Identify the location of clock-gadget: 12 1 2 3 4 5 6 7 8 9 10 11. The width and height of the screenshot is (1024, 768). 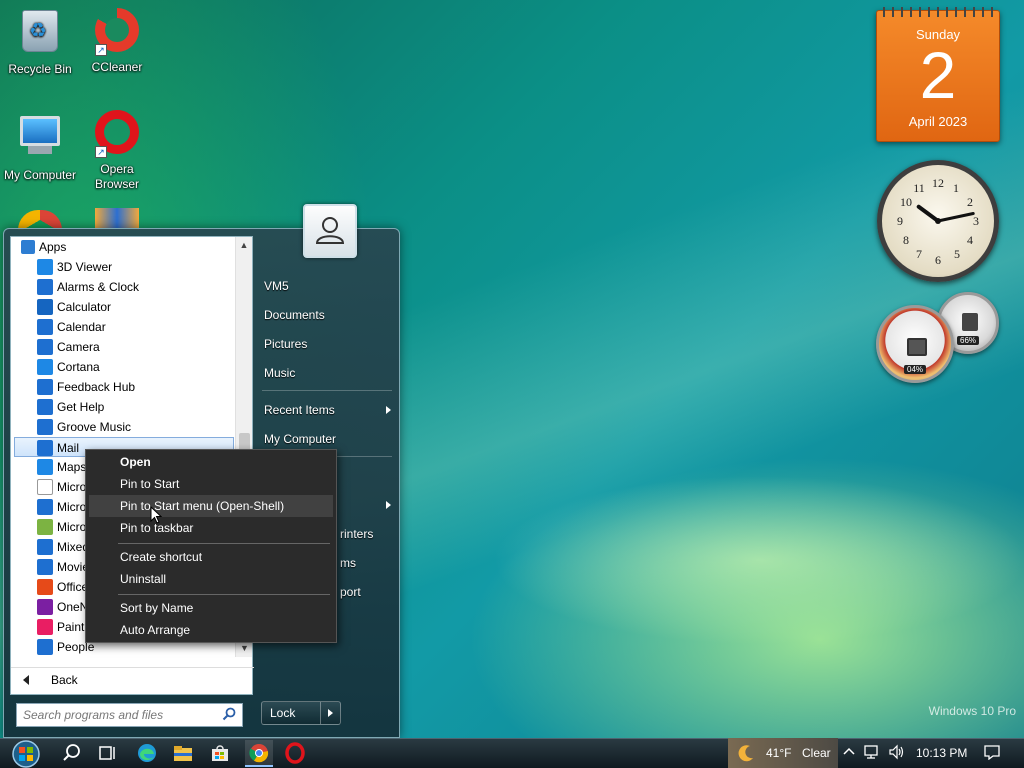
(938, 221).